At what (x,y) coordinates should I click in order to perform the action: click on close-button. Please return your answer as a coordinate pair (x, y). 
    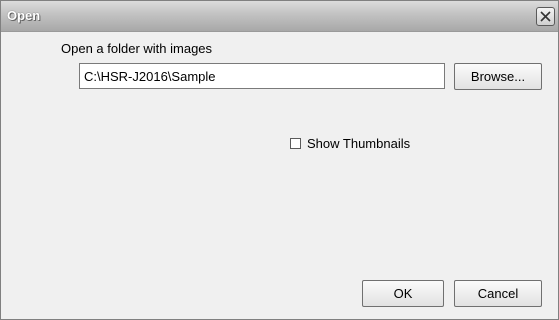
    Looking at the image, I should click on (545, 16).